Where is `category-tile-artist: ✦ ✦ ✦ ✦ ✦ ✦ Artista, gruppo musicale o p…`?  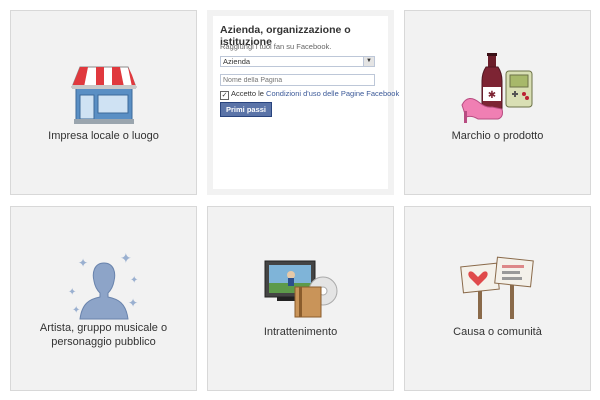
category-tile-artist: ✦ ✦ ✦ ✦ ✦ ✦ Artista, gruppo musicale o p… is located at coordinates (103, 298).